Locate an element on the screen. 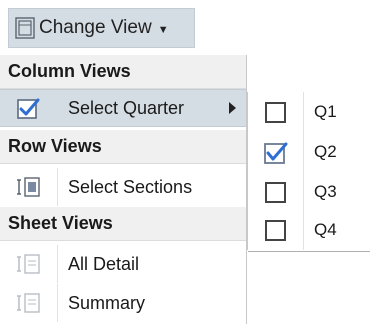 The image size is (370, 324). menu-item-label: Select Sections is located at coordinates (130, 186).